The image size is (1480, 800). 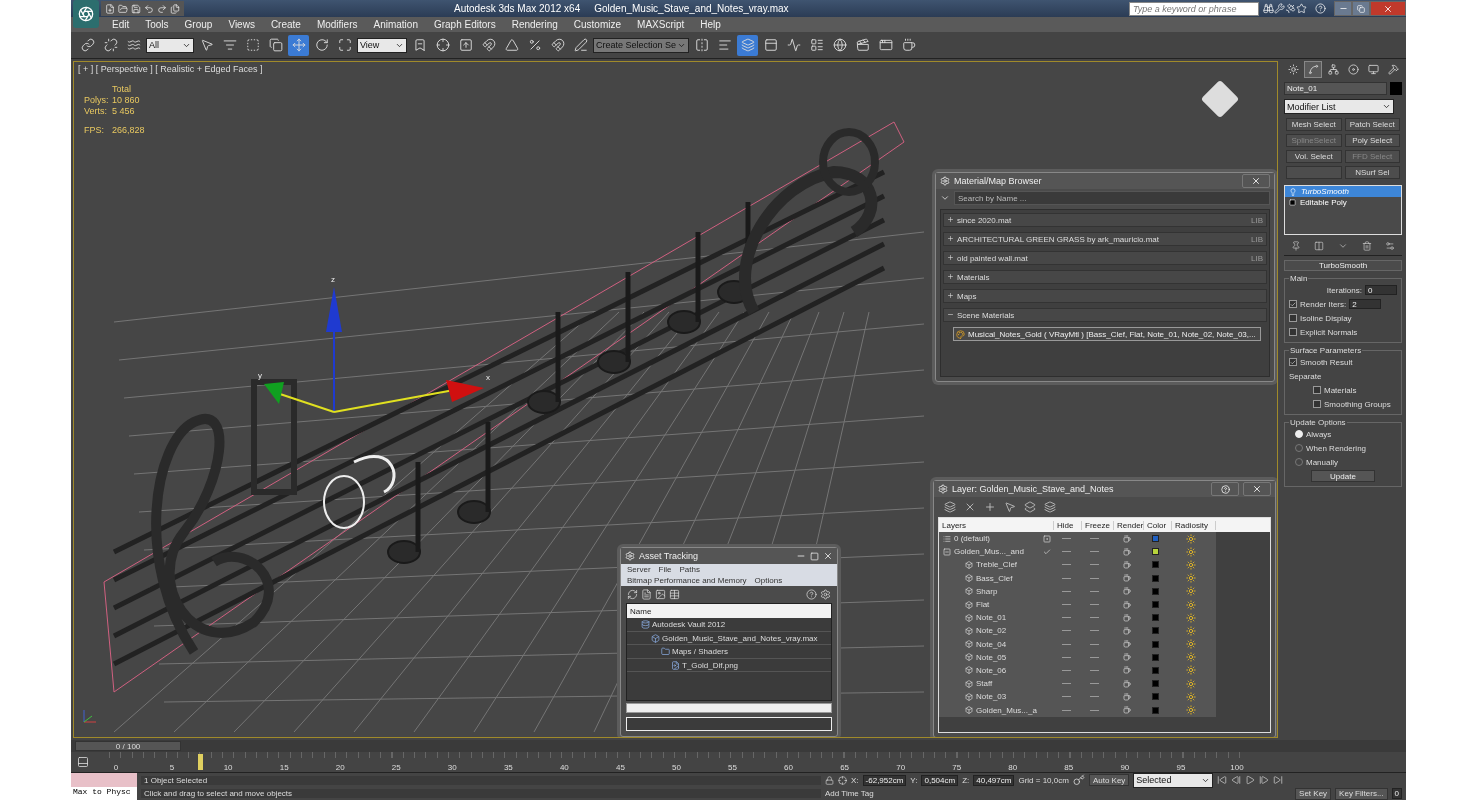 What do you see at coordinates (991, 657) in the screenshot?
I see `layer-name: Note_05` at bounding box center [991, 657].